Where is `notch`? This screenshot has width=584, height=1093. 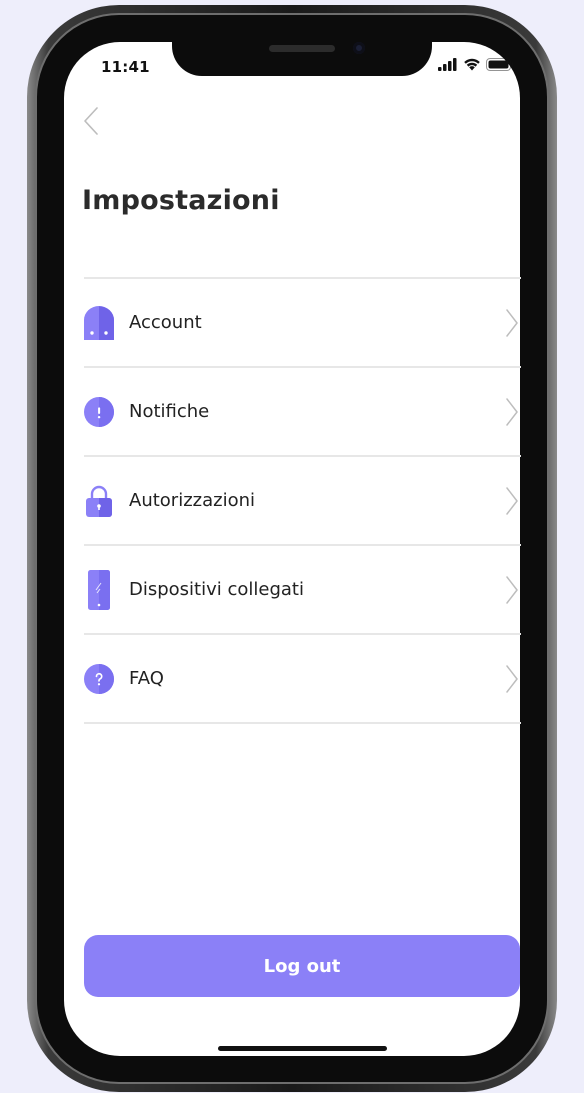 notch is located at coordinates (302, 52).